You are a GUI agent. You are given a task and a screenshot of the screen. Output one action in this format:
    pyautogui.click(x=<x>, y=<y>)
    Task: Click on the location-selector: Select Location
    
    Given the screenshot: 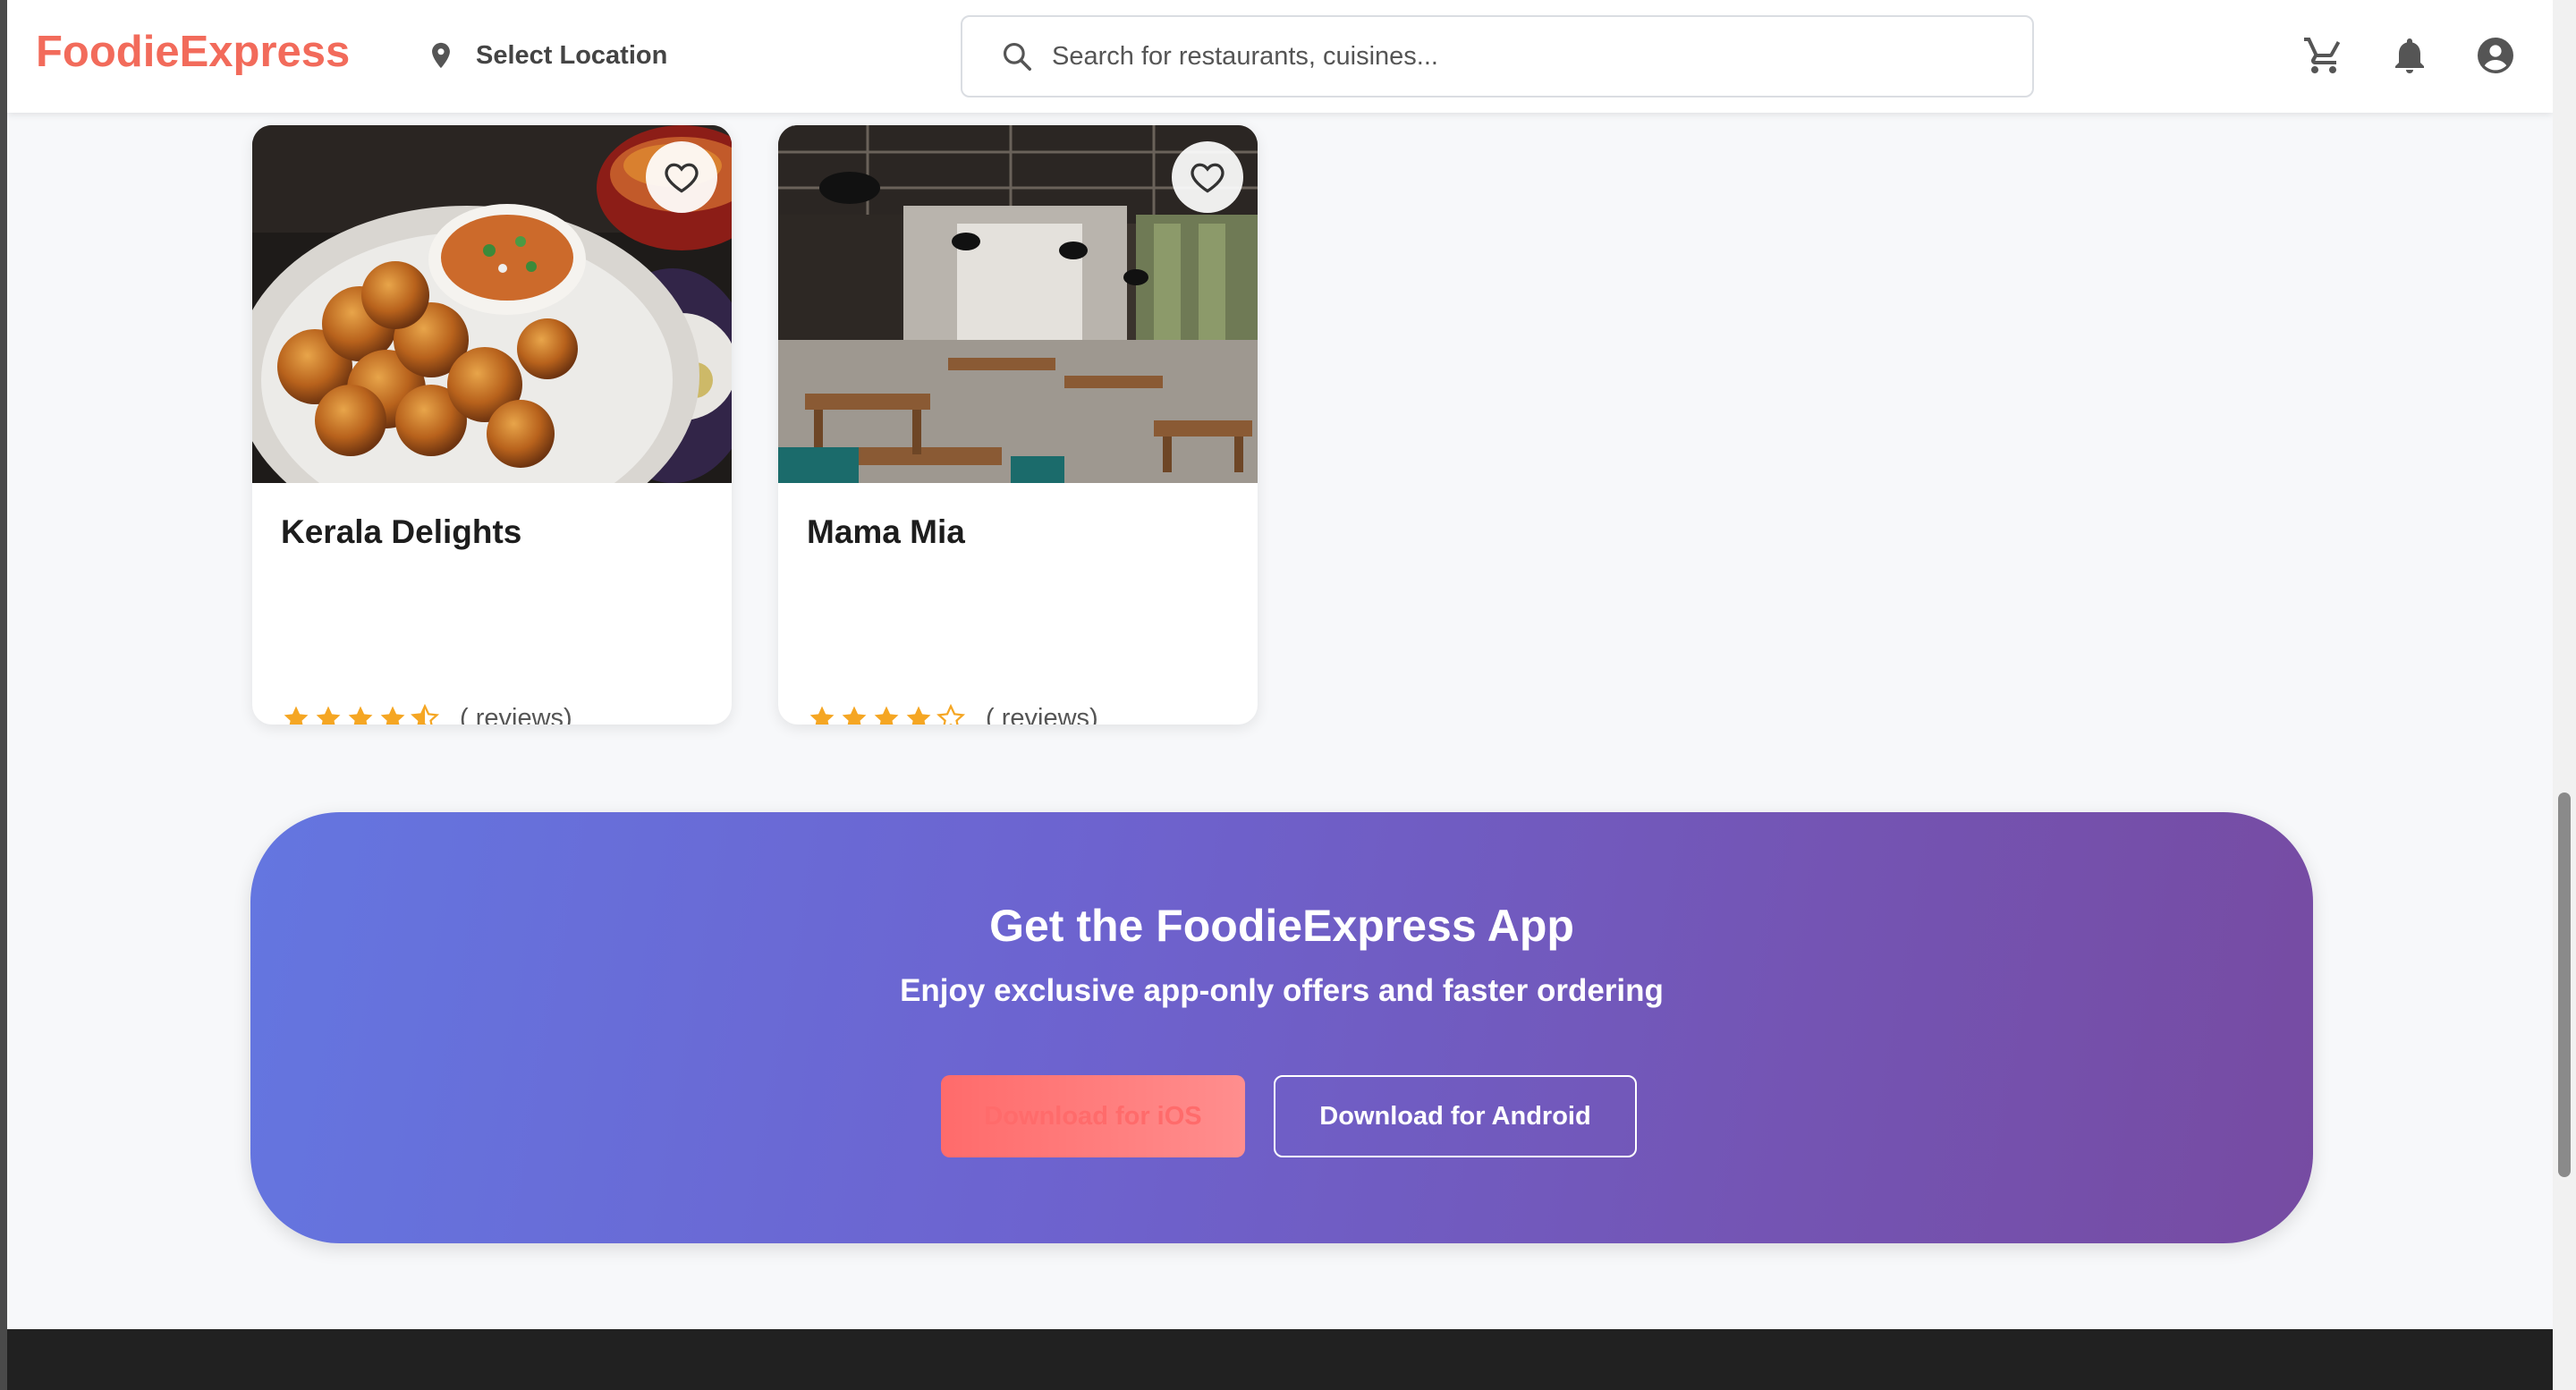 What is the action you would take?
    pyautogui.click(x=546, y=55)
    